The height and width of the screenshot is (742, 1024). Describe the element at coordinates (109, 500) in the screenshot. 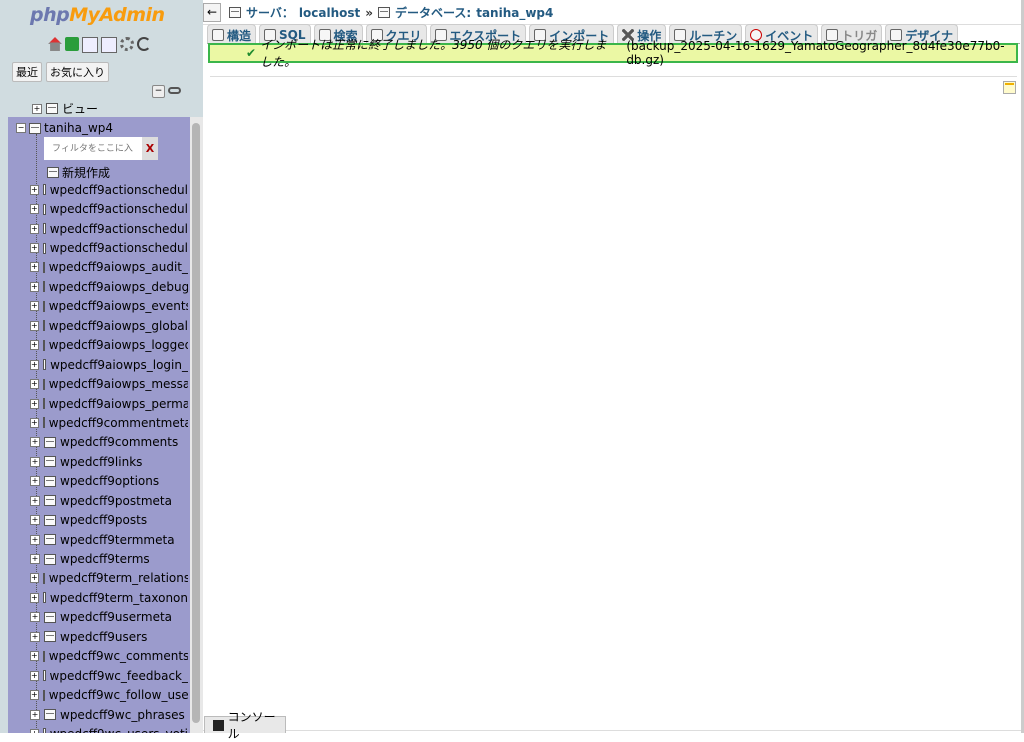

I see `table-list-item: + wpedcff9postmeta` at that location.